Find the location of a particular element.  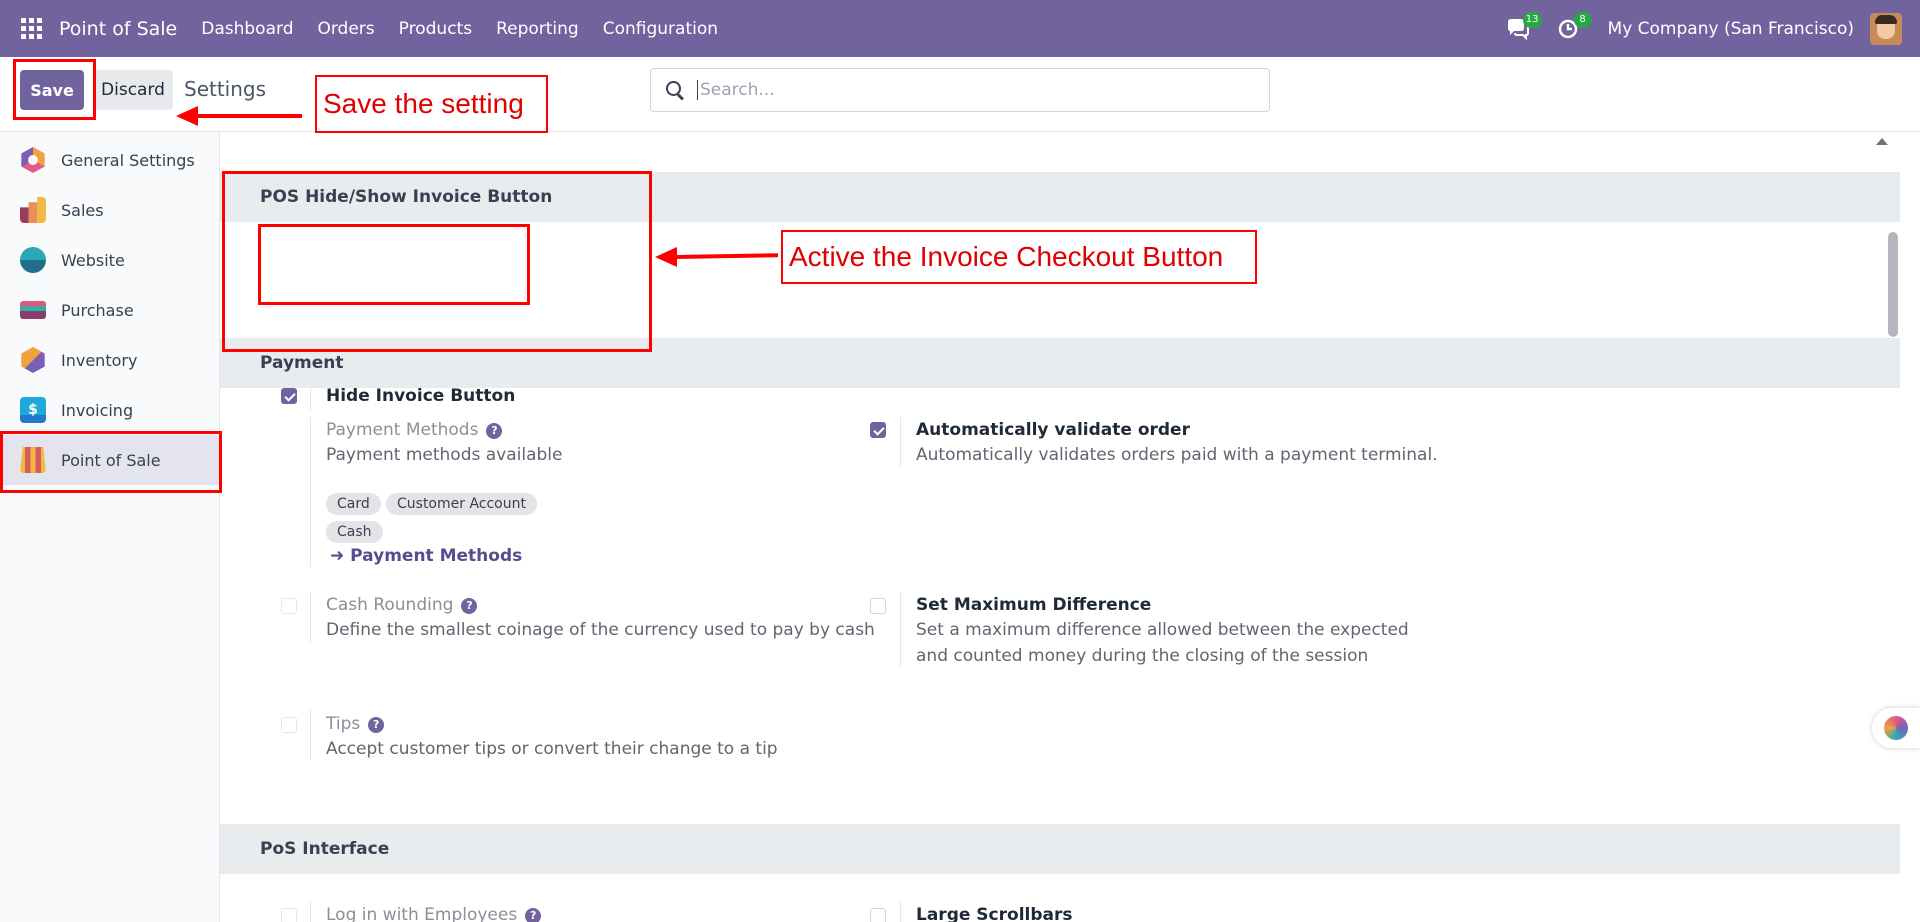

sidebar-item-invoicing: $ Invoicing is located at coordinates (109, 410).